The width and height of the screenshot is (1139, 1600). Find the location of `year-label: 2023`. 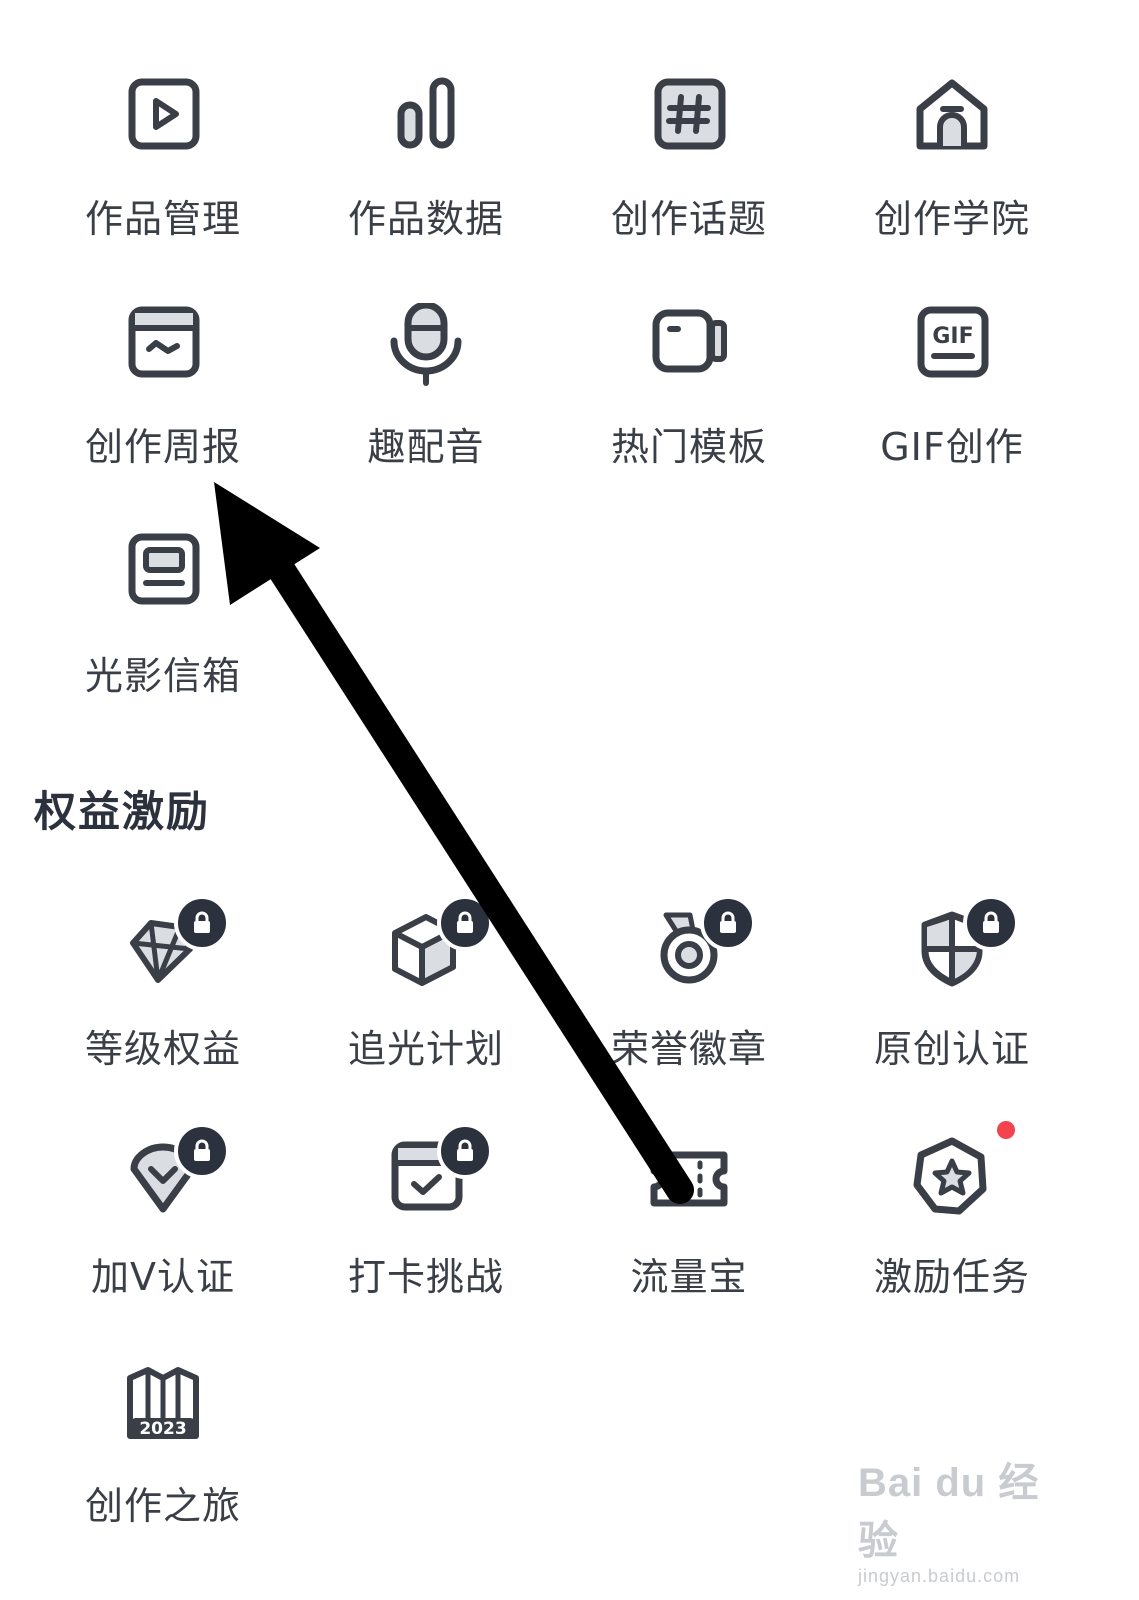

year-label: 2023 is located at coordinates (162, 1429).